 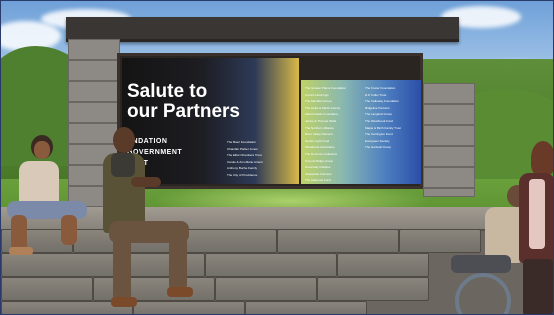 I want to click on partner-name: The Calloway Foundation, so click(x=382, y=101).